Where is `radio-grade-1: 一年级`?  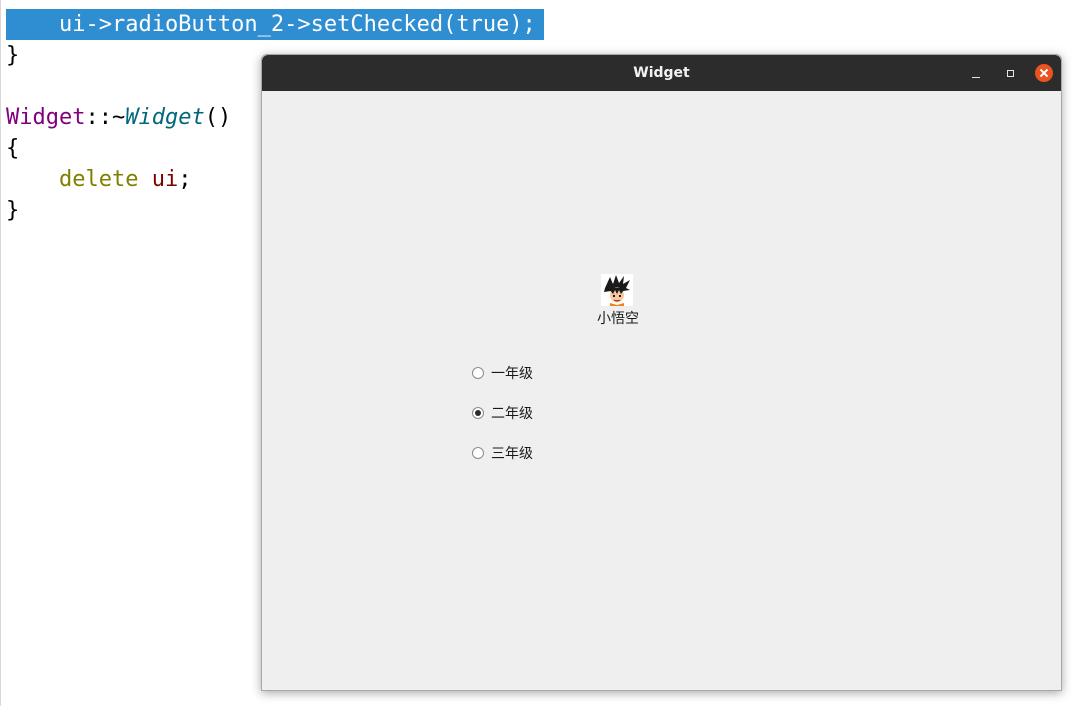
radio-grade-1: 一年级 is located at coordinates (502, 373).